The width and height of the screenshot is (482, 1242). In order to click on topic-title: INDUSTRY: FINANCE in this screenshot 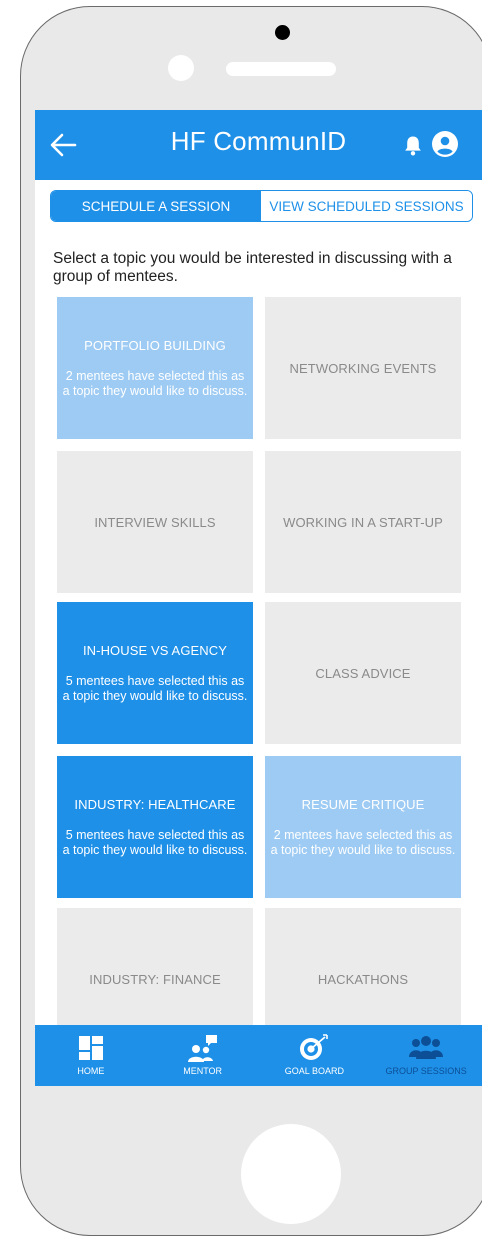, I will do `click(155, 979)`.